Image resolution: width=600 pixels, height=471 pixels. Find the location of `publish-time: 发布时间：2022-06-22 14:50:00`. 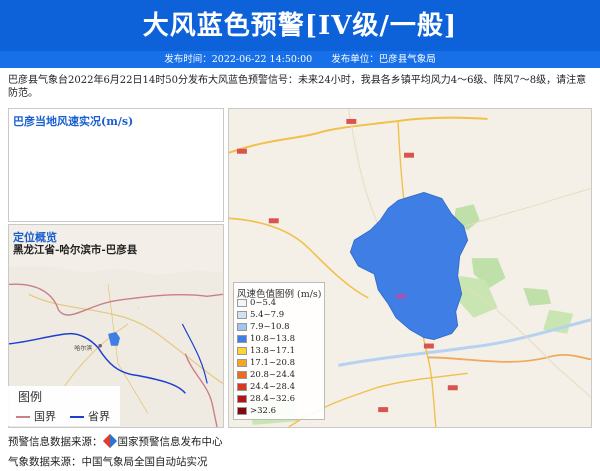

publish-time: 发布时间：2022-06-22 14:50:00 is located at coordinates (238, 59).